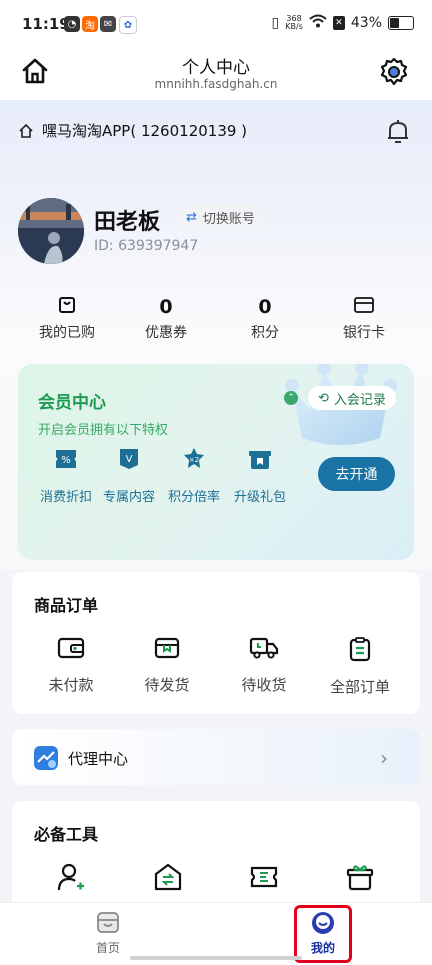 The width and height of the screenshot is (432, 965). I want to click on exchange-icon, so click(168, 877).